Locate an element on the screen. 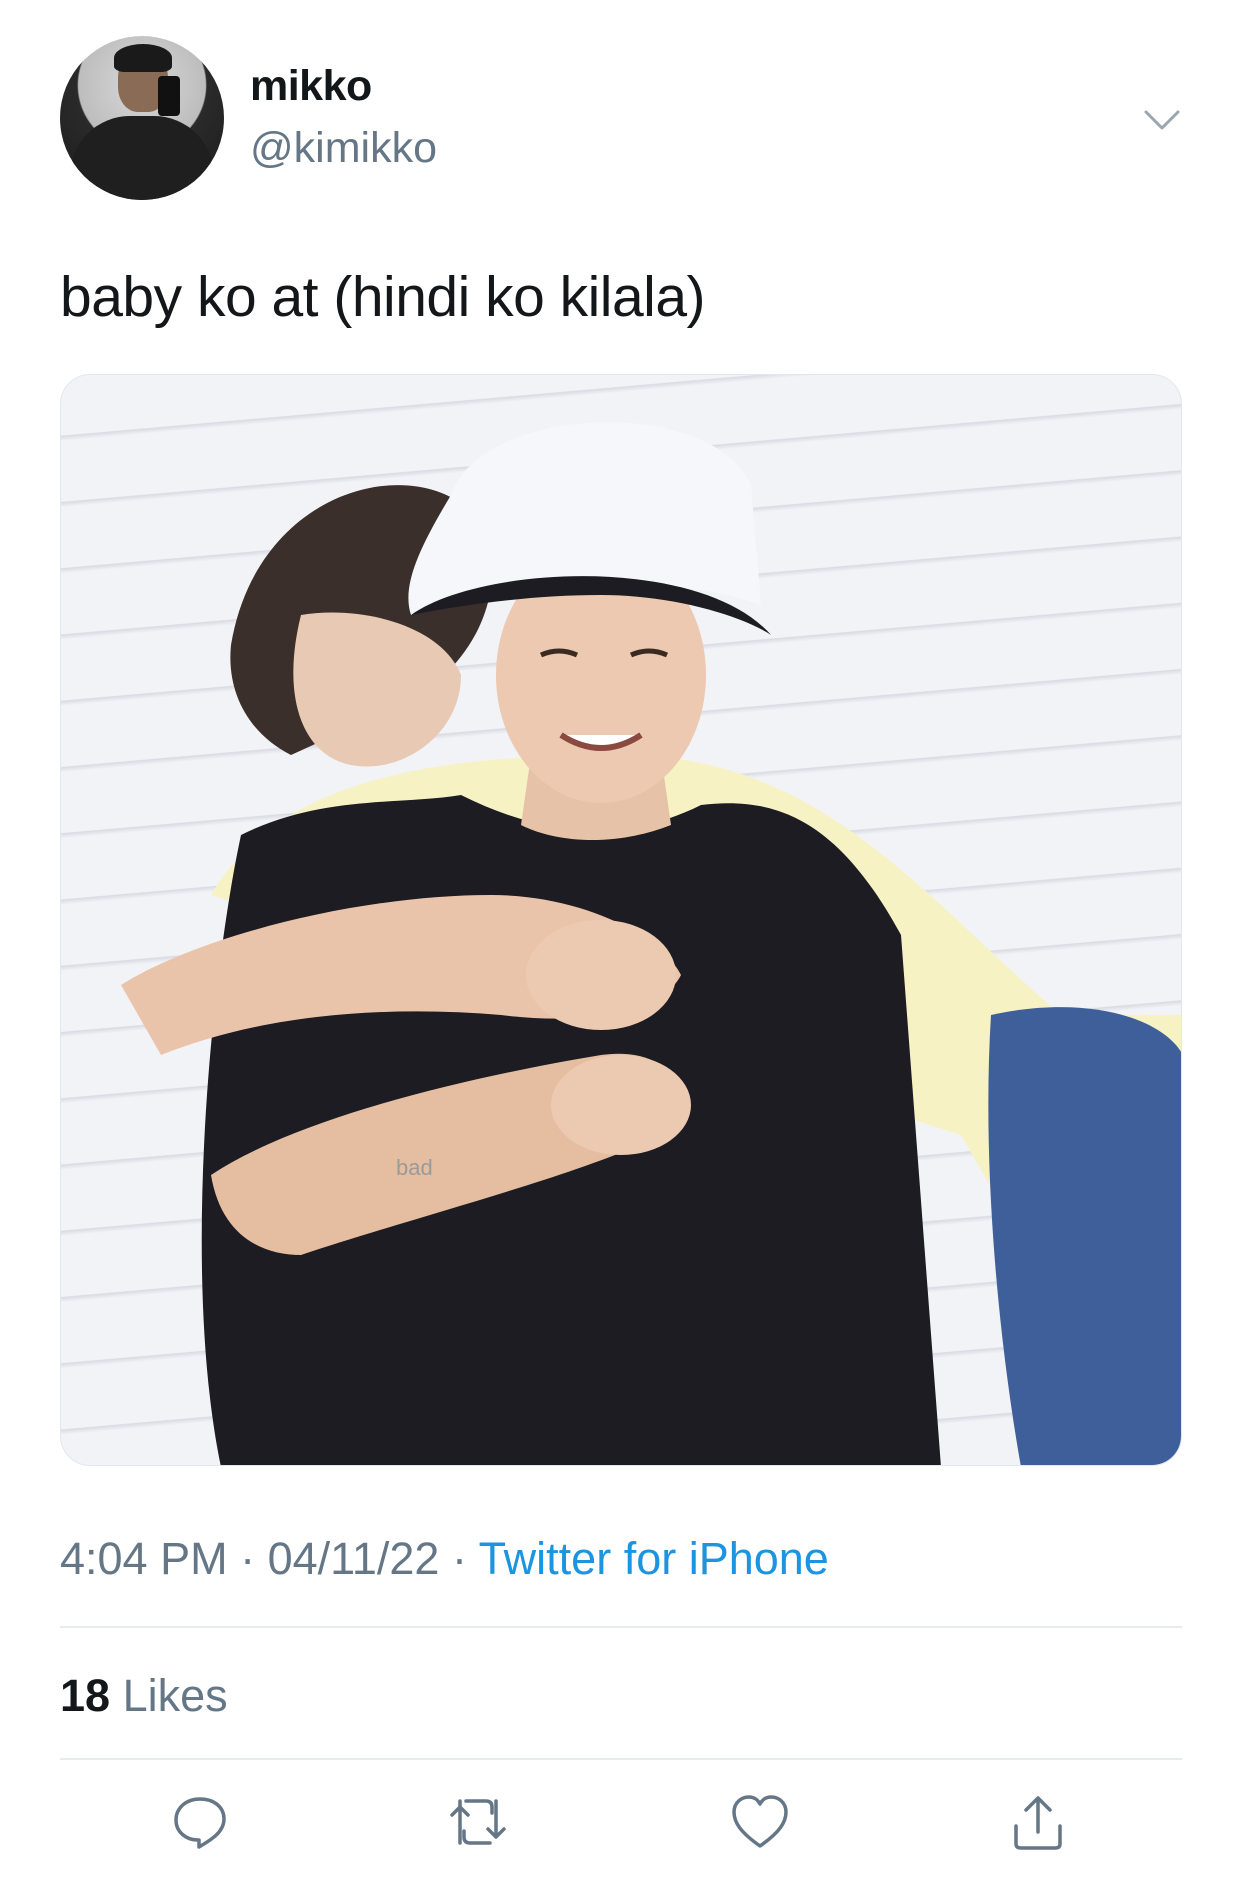  tweet-metadata: 4:04 PM · 04/11/22 · Twitter for iPhone is located at coordinates (444, 1559).